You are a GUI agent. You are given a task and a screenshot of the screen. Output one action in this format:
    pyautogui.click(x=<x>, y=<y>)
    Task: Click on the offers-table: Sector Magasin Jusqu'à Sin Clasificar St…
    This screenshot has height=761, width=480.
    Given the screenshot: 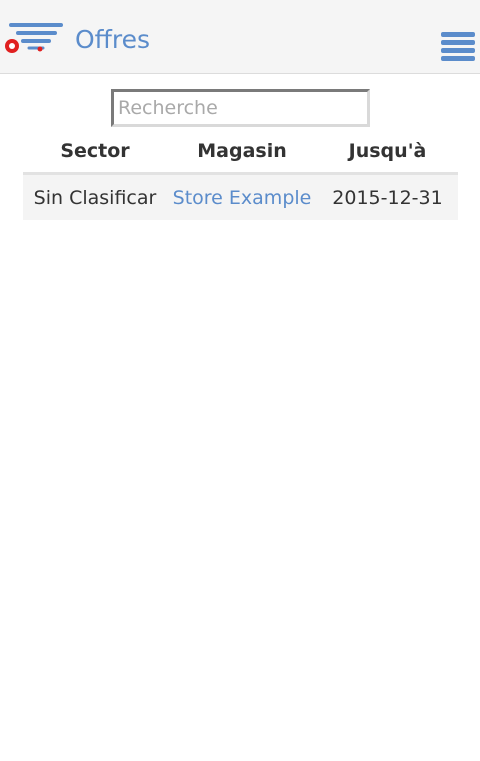 What is the action you would take?
    pyautogui.click(x=240, y=175)
    